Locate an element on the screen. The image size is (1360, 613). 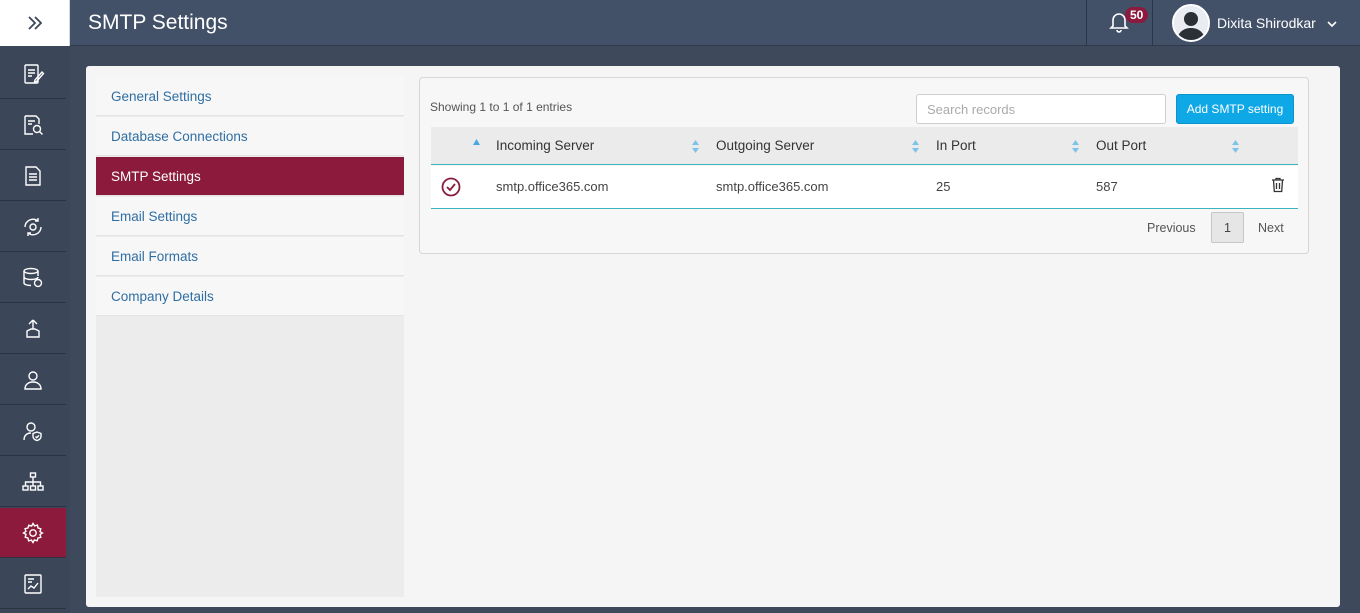
upload-hand-icon is located at coordinates (33, 328).